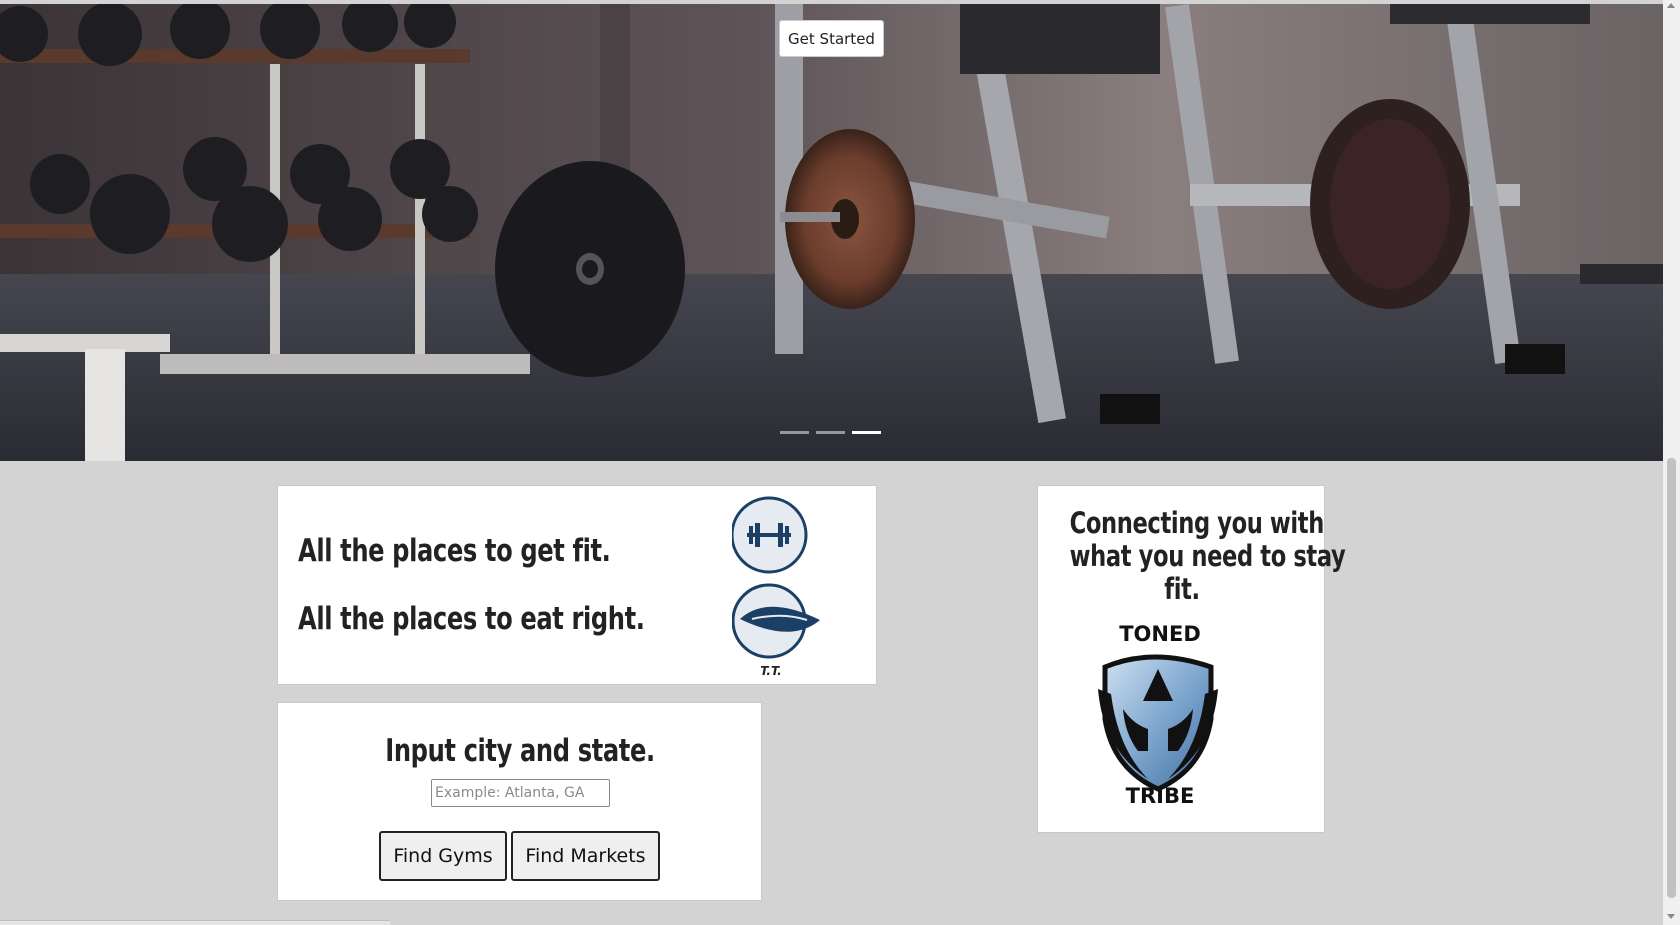  Describe the element at coordinates (195, 922) in the screenshot. I see `bottom-edge-strip` at that location.